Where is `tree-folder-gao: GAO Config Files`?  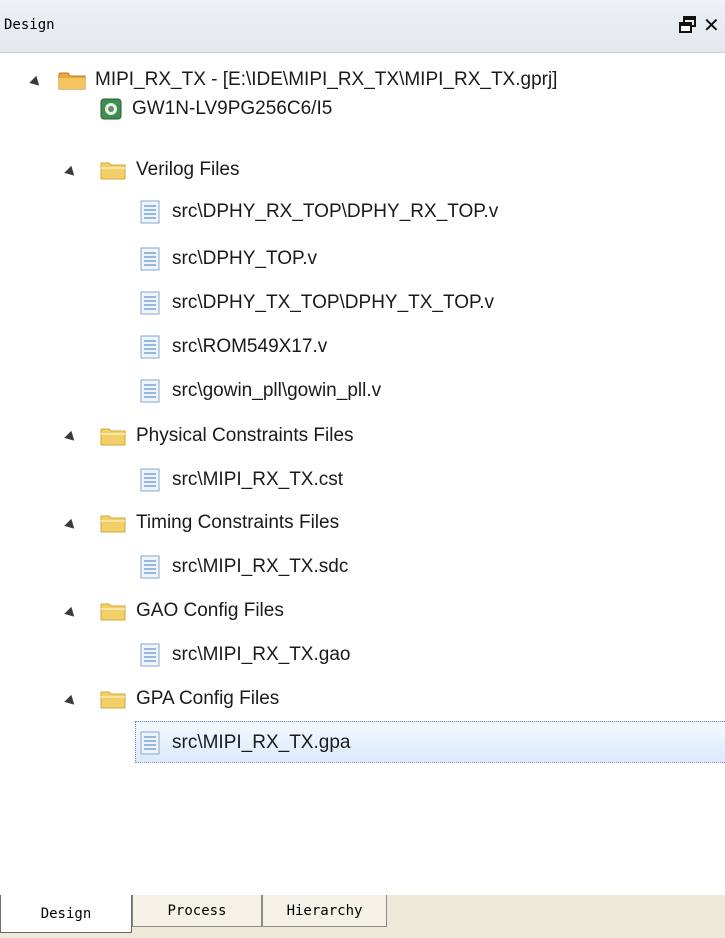
tree-folder-gao: GAO Config Files is located at coordinates (192, 611).